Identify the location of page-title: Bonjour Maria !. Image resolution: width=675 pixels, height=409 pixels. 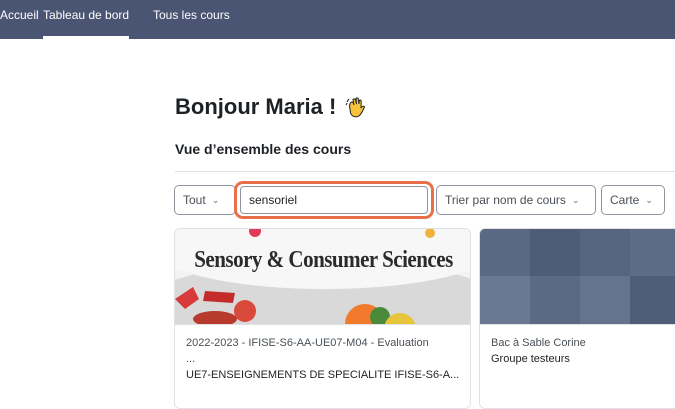
(271, 107).